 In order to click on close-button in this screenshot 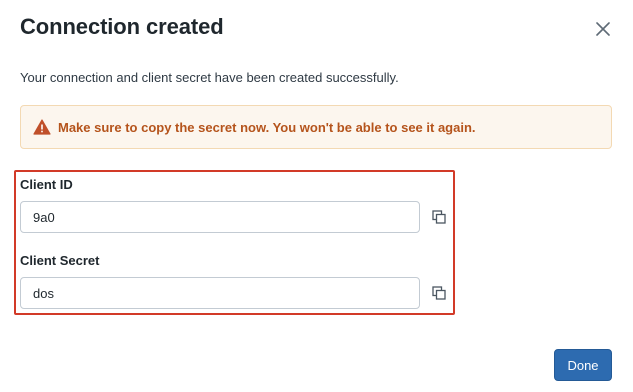, I will do `click(603, 29)`.